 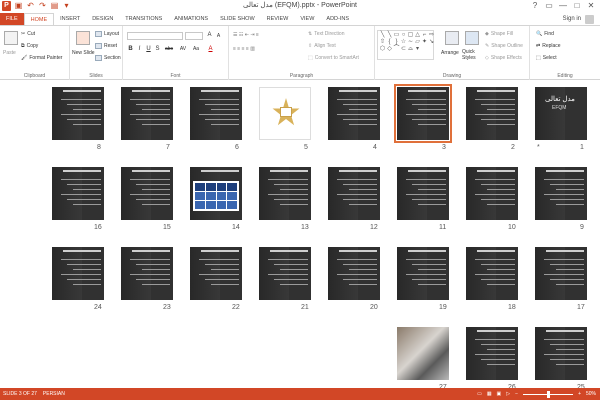 I want to click on section-button: Section, so click(x=108, y=58).